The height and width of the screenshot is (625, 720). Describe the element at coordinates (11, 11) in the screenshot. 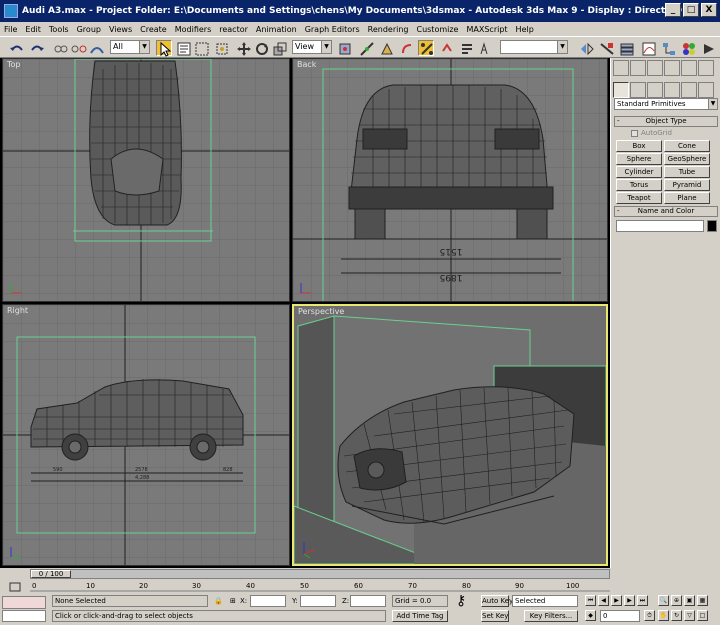

I see `app-icon` at that location.